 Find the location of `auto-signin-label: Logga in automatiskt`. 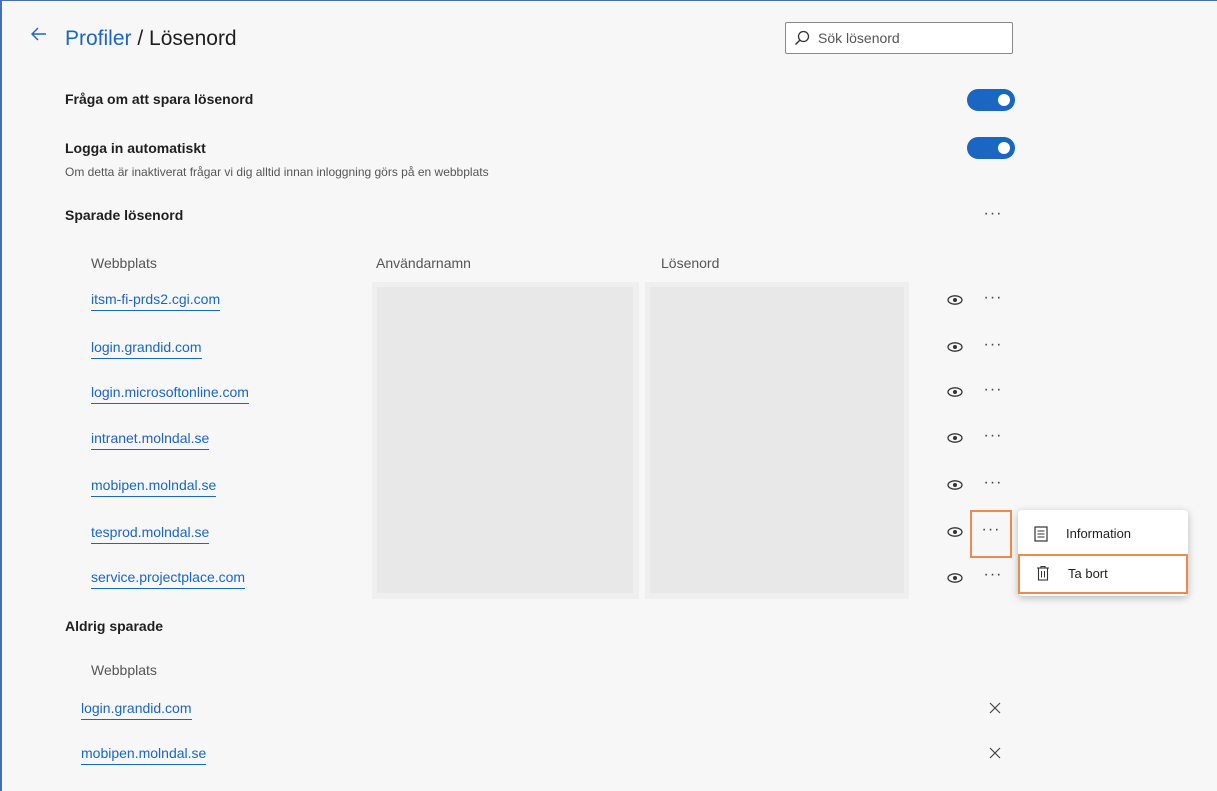

auto-signin-label: Logga in automatiskt is located at coordinates (135, 148).